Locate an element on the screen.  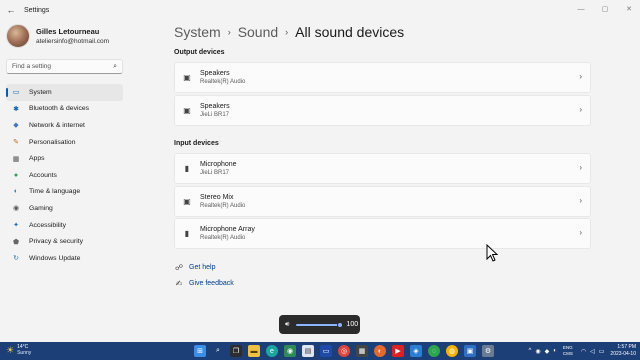
breadcrumb-system: System is located at coordinates (197, 32).